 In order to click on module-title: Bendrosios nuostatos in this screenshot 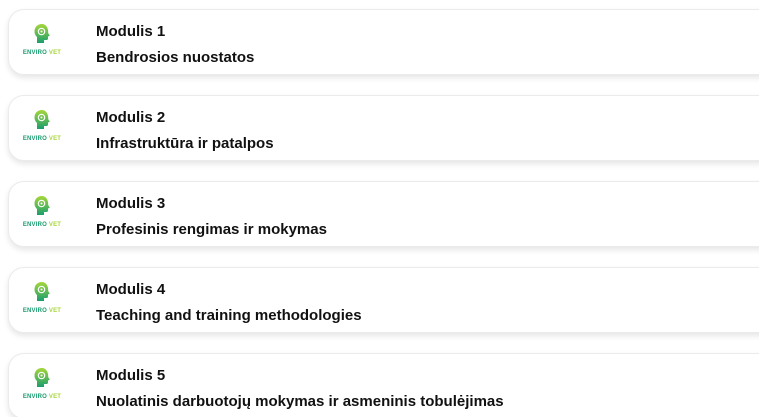, I will do `click(175, 57)`.